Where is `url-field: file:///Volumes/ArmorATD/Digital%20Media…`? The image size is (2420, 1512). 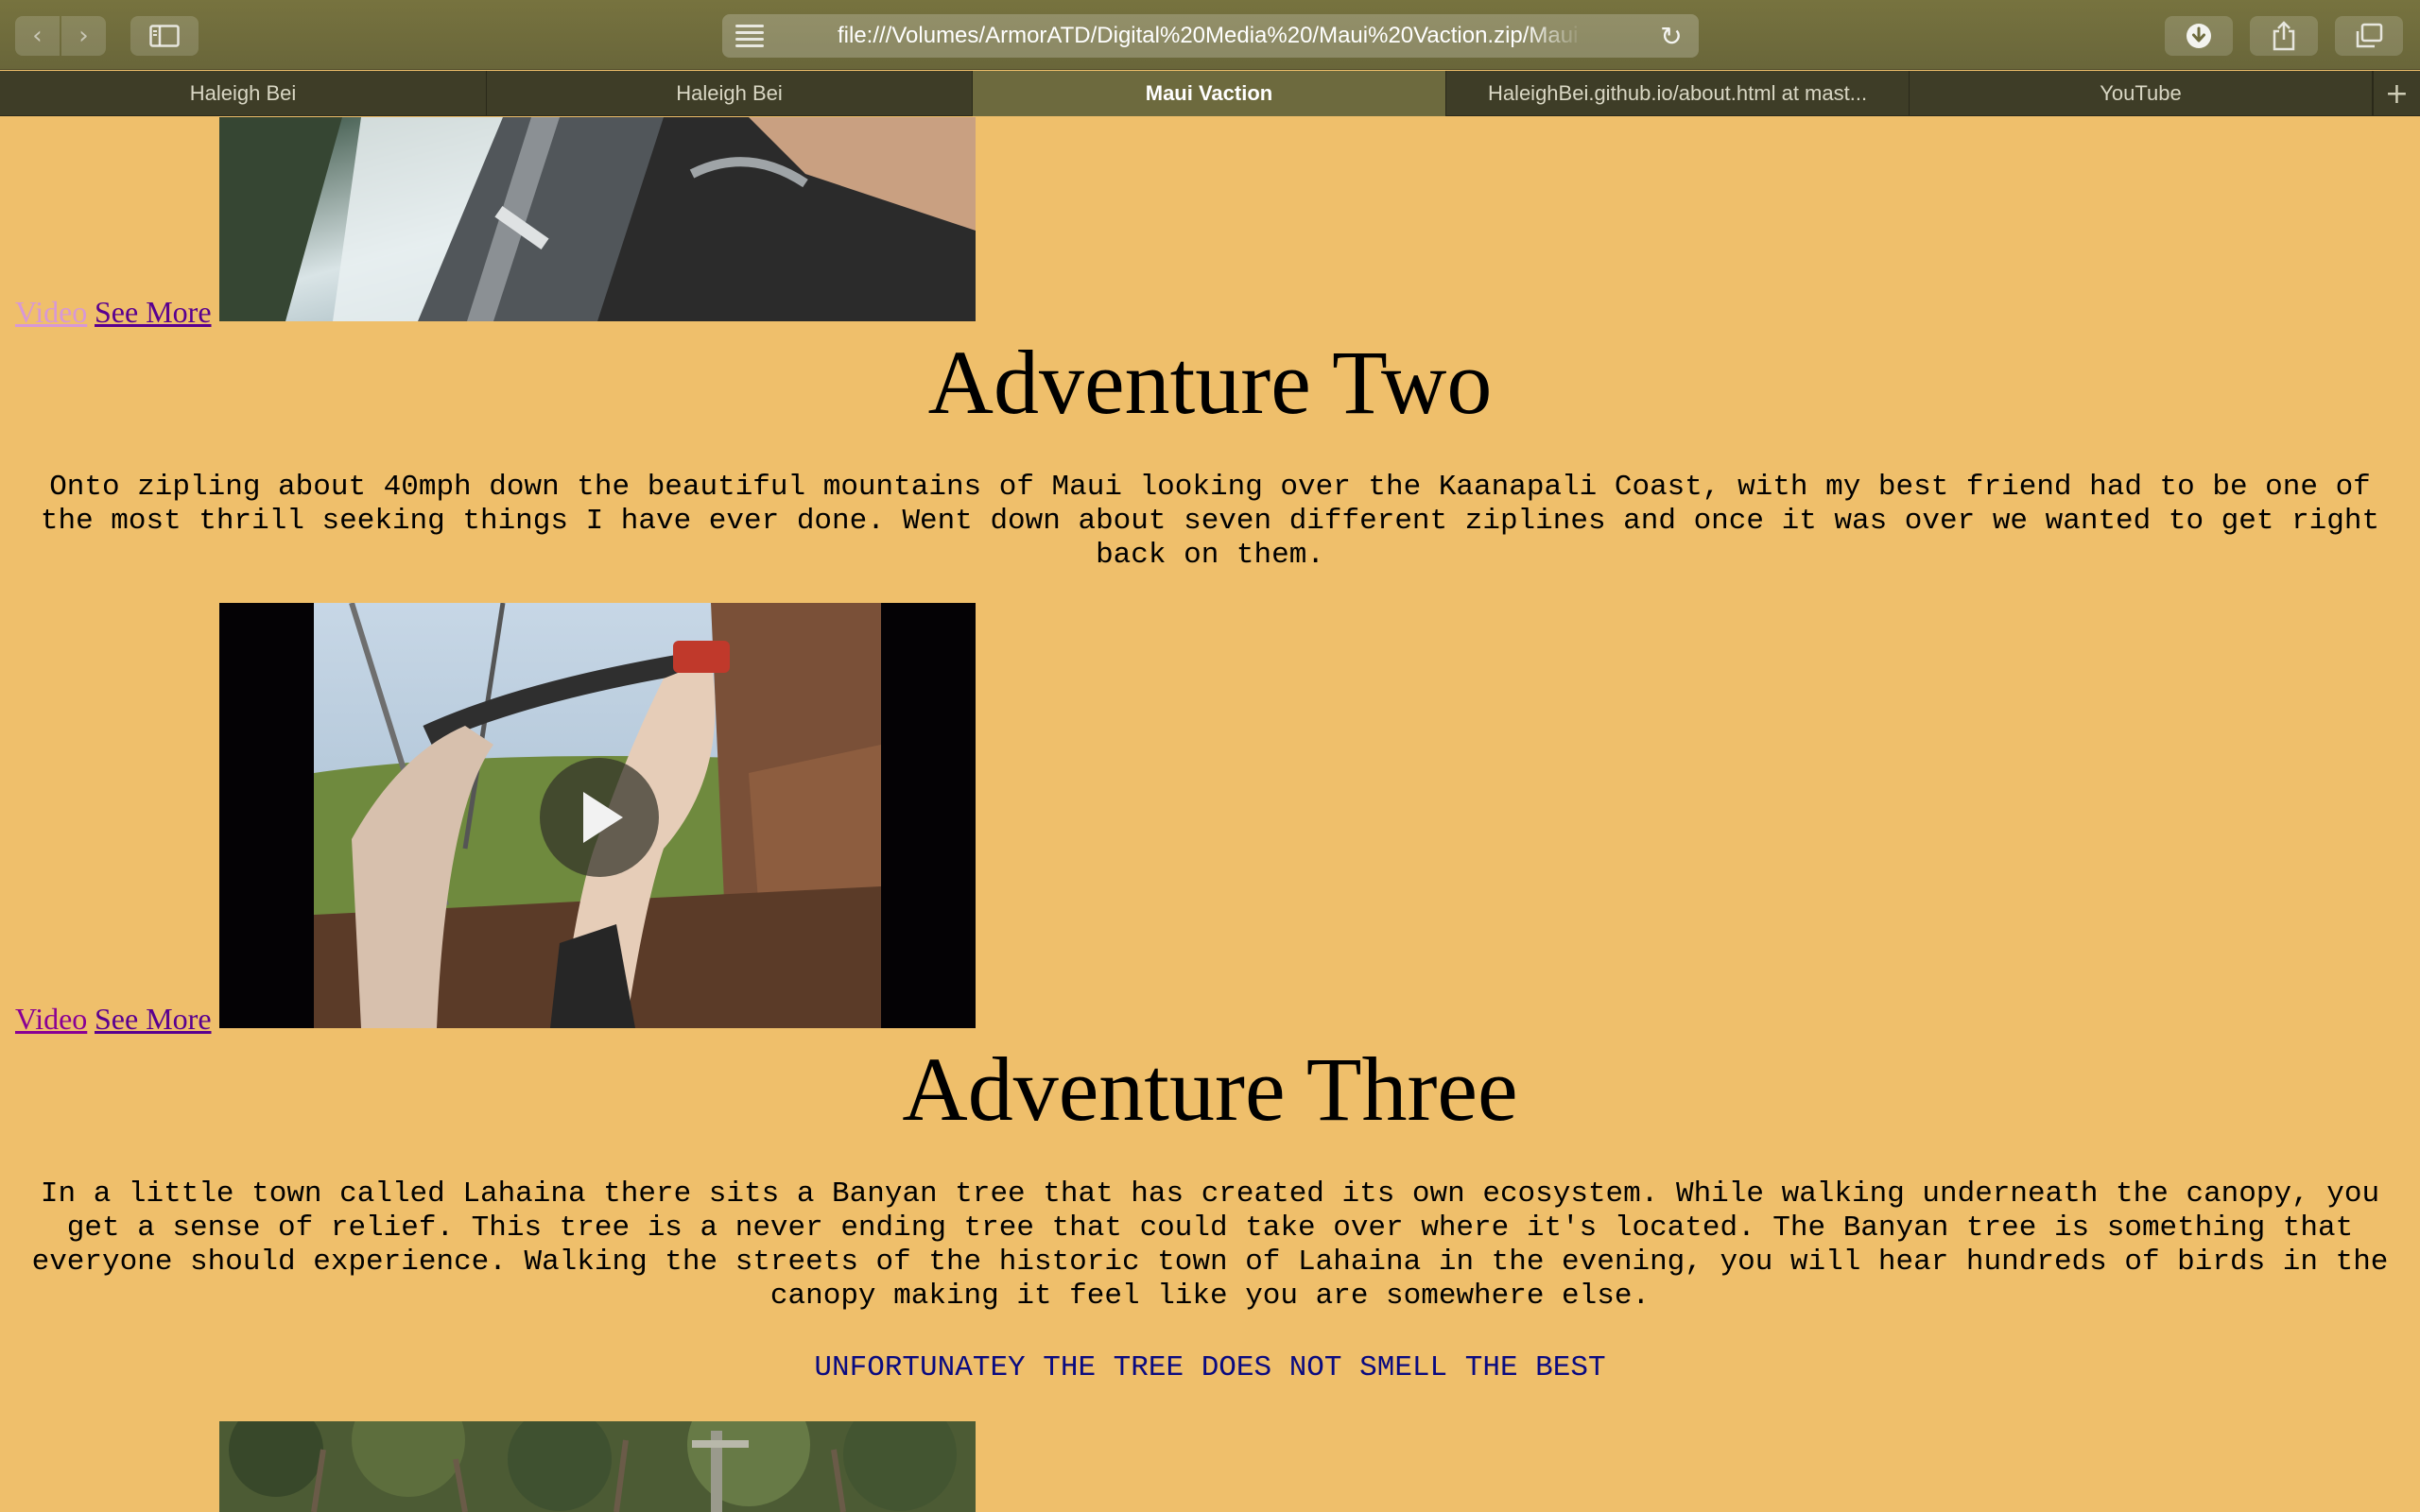
url-field: file:///Volumes/ArmorATD/Digital%20Media… is located at coordinates (1211, 37).